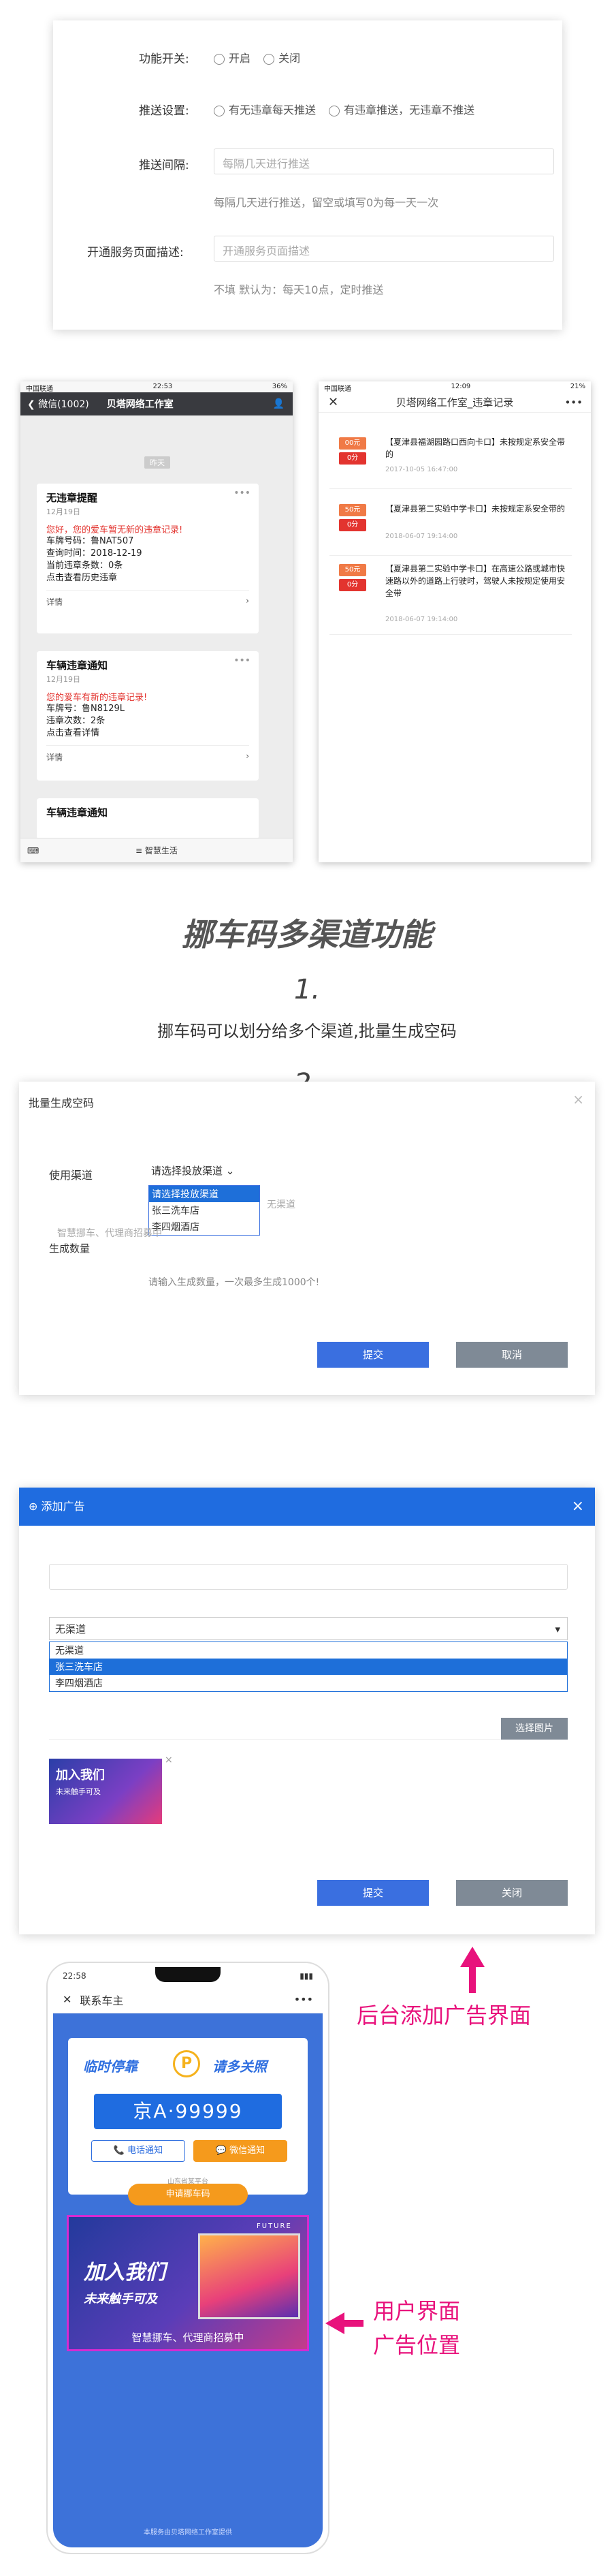 The height and width of the screenshot is (2576, 614). I want to click on chat-bottom-bar: ⌨ ≡ 智慧生活, so click(156, 850).